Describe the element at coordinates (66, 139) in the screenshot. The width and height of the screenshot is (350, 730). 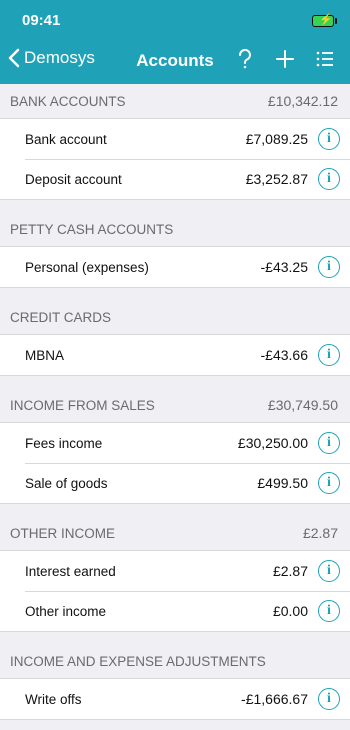
I see `account-name: Bank account` at that location.